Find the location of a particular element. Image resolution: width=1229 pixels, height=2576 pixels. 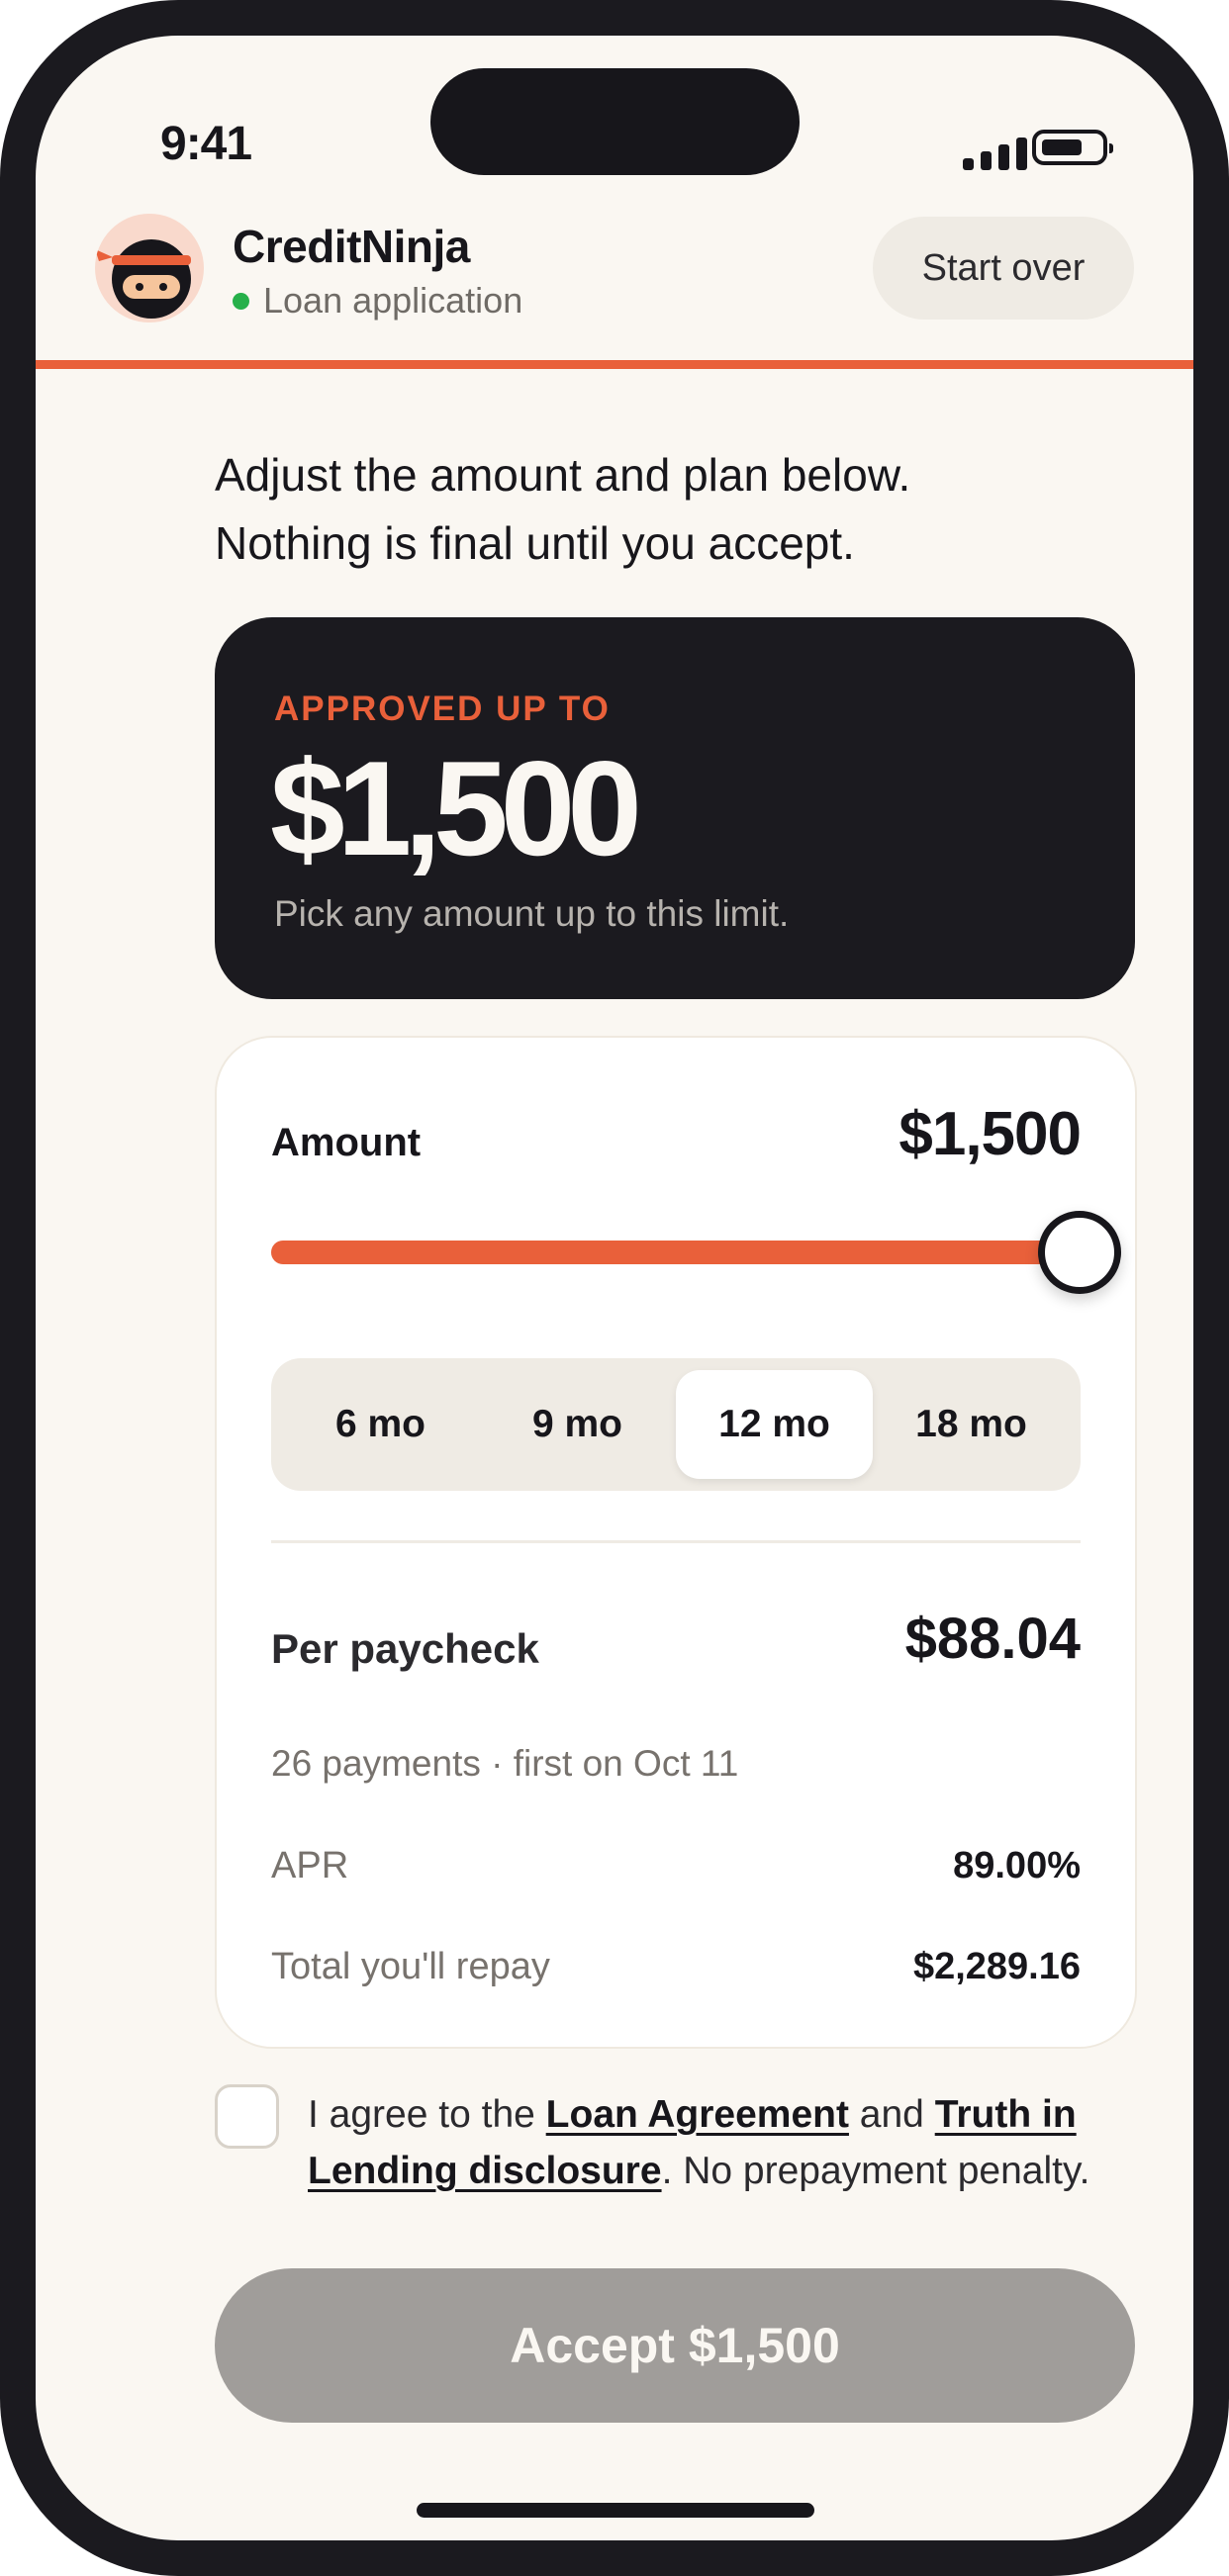

application-status: Loan application is located at coordinates (378, 301).